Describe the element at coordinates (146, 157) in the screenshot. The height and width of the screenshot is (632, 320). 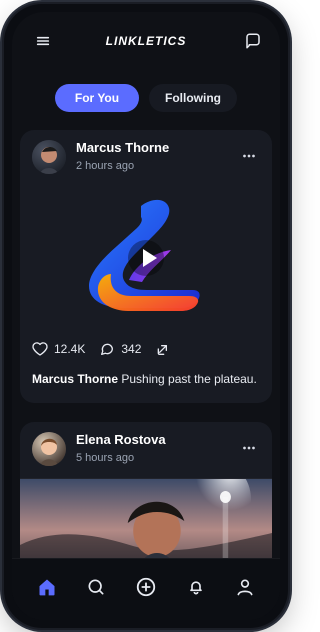
I see `post-header: Marcus Thorne 2 hours ago` at that location.